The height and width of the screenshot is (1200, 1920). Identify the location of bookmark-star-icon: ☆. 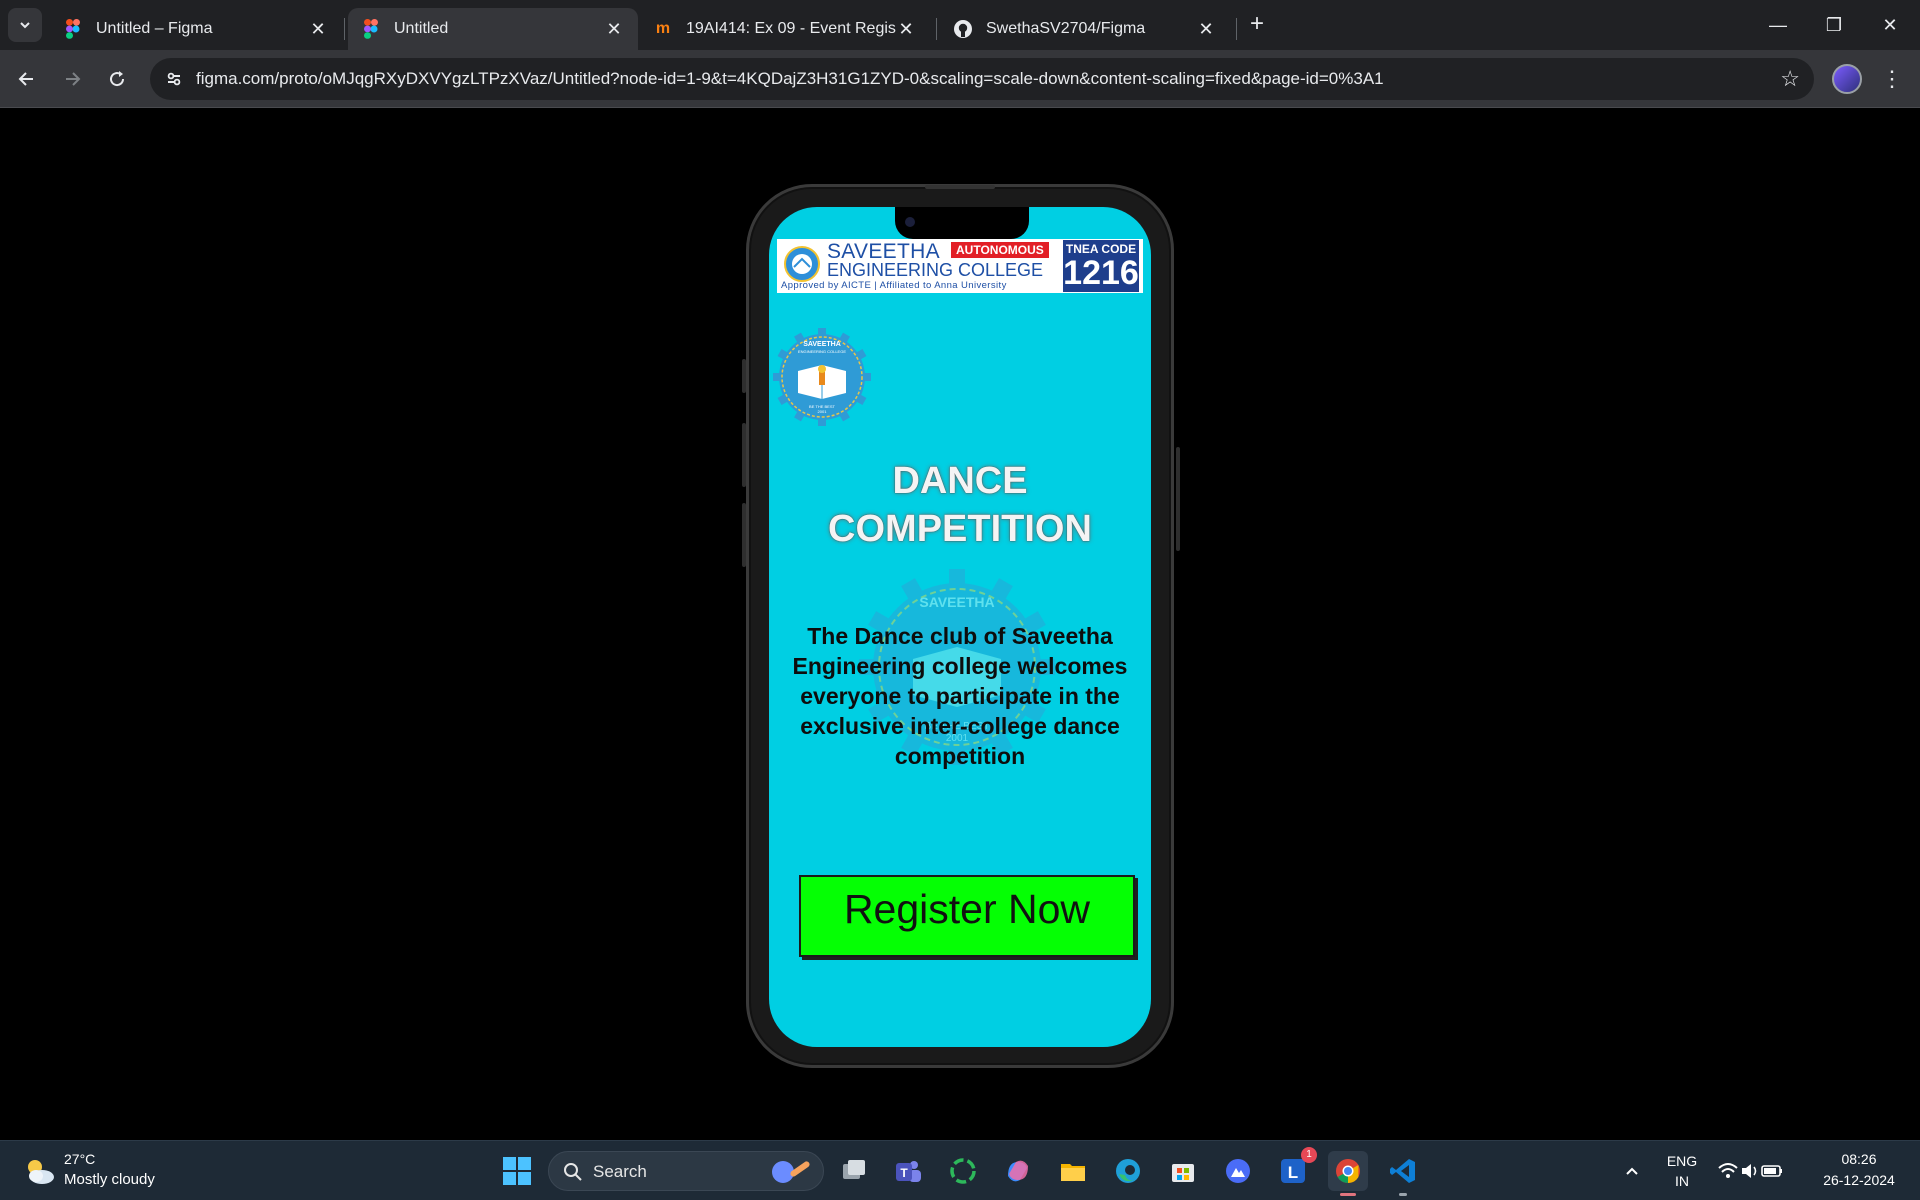
(1790, 79).